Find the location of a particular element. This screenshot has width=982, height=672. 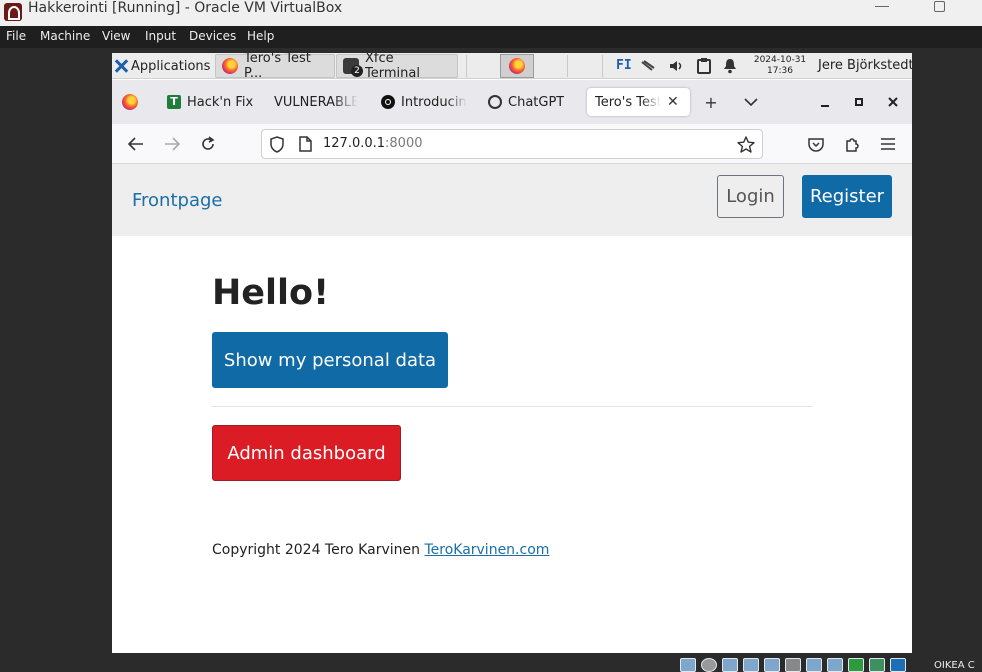

extensions-icon is located at coordinates (852, 144).